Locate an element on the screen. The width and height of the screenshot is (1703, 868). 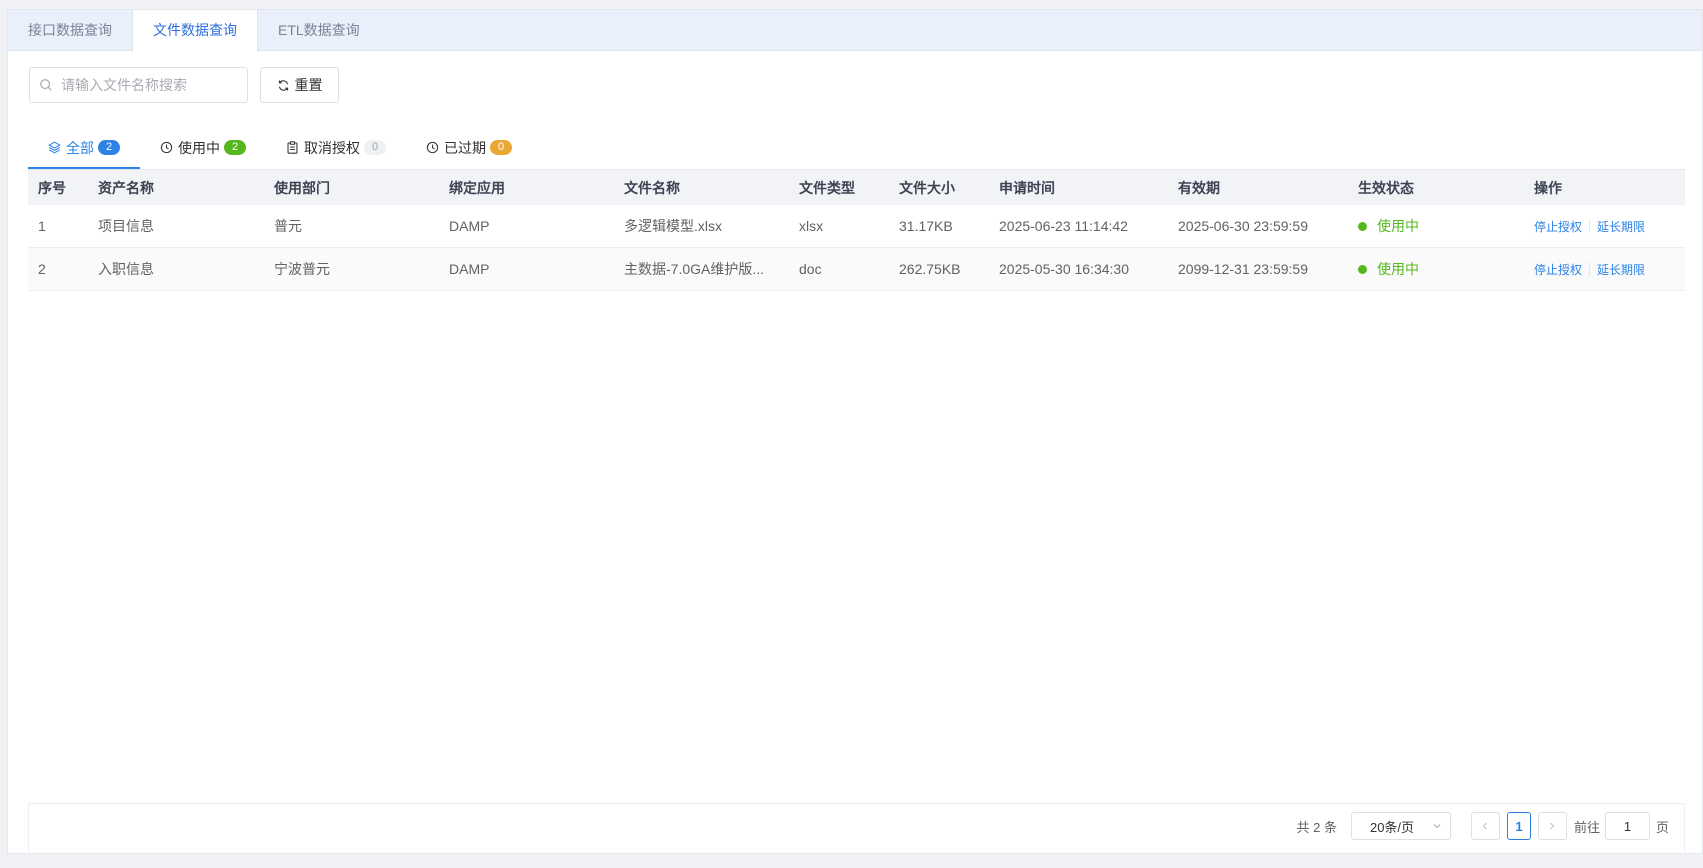
status-tab-expired: 已过期 0 is located at coordinates (469, 147).